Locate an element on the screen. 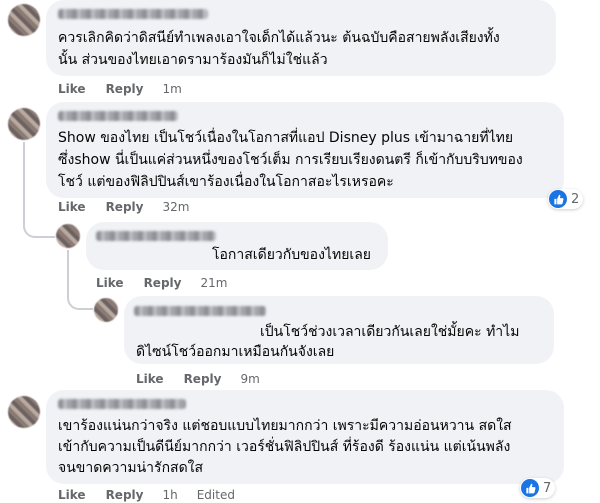  comment-actions: Like Reply 21m is located at coordinates (161, 283).